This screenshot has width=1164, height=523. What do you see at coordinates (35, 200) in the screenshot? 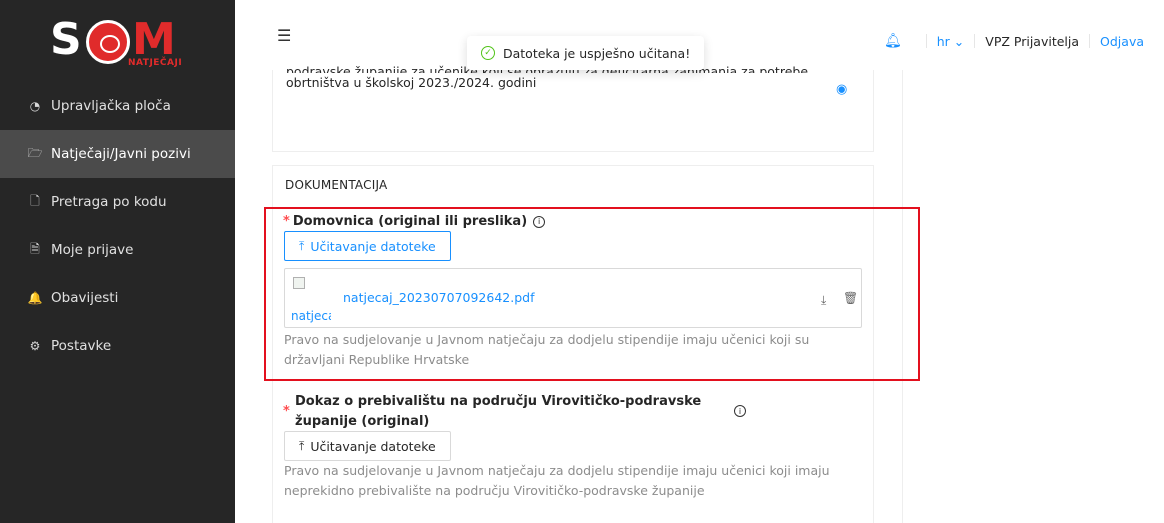
I see `file-search-icon: 🗋` at bounding box center [35, 200].